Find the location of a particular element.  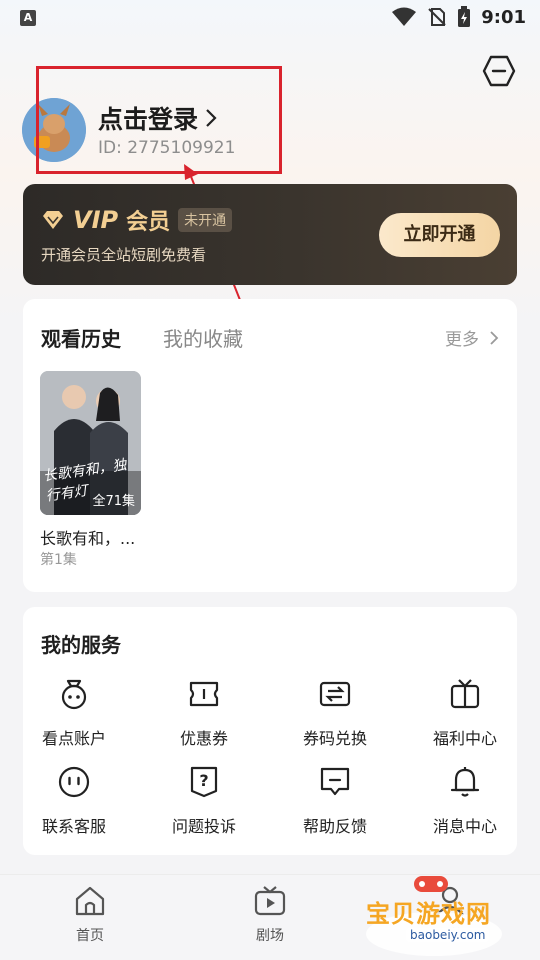

vip-subtitle: 开通会员全站短剧免费看 is located at coordinates (124, 255).